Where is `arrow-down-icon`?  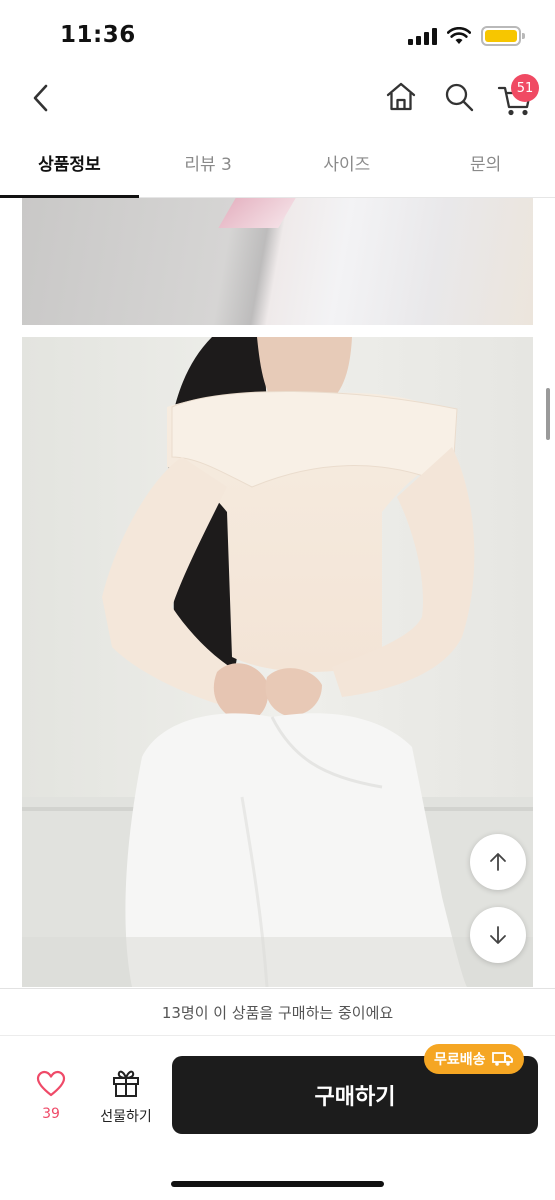
arrow-down-icon is located at coordinates (498, 935).